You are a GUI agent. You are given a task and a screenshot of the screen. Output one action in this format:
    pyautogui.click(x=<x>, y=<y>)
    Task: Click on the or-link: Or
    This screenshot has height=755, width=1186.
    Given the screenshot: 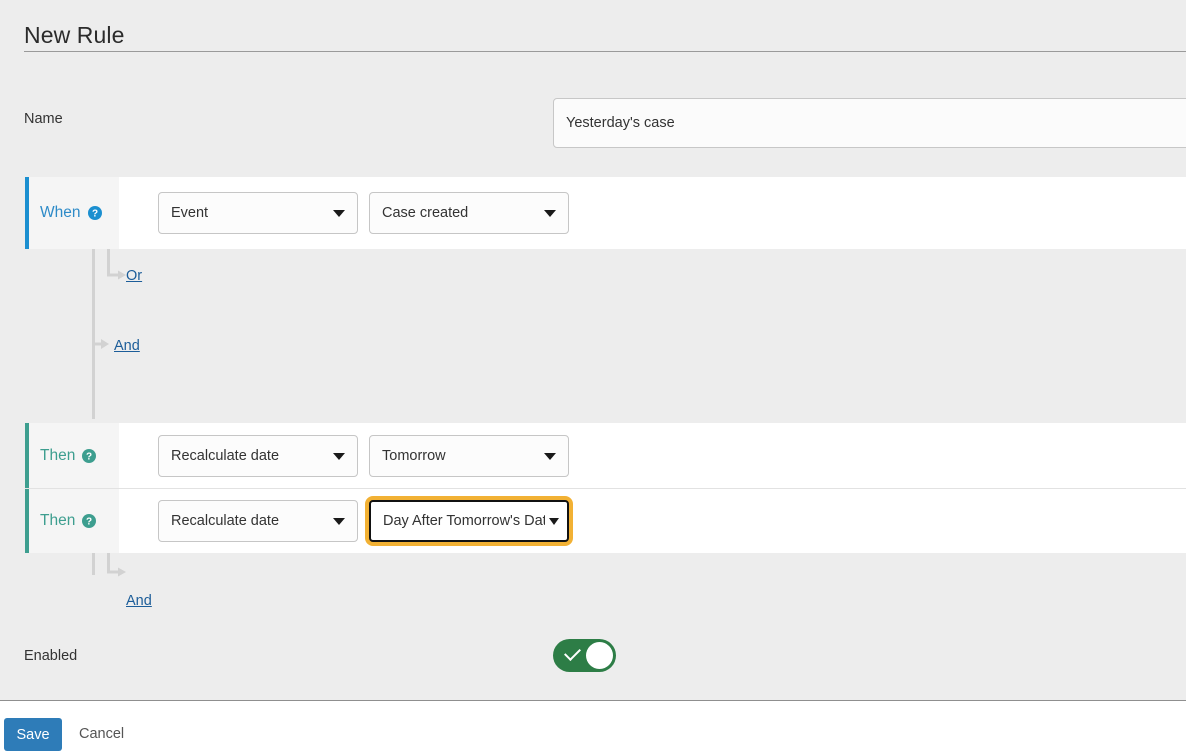 What is the action you would take?
    pyautogui.click(x=134, y=276)
    